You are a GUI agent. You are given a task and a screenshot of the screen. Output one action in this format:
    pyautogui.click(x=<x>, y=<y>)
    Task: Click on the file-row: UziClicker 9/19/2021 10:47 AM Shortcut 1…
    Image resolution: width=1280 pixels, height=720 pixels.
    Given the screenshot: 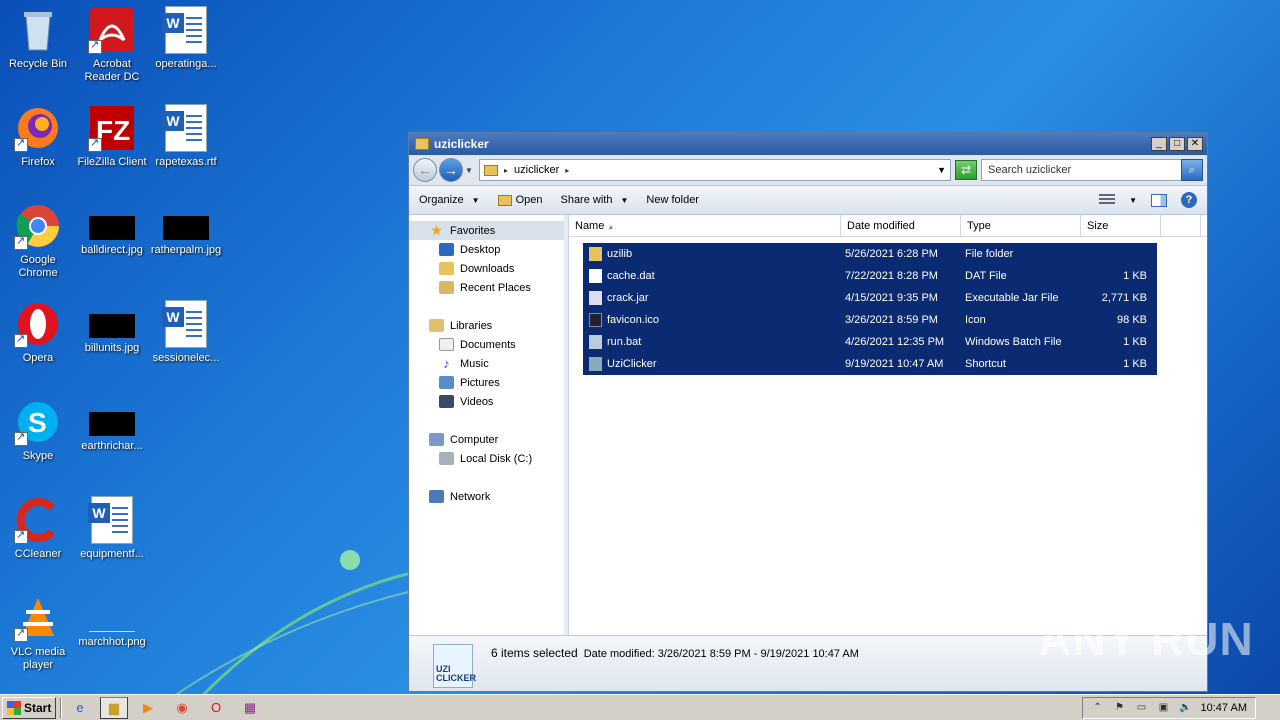 What is the action you would take?
    pyautogui.click(x=870, y=364)
    